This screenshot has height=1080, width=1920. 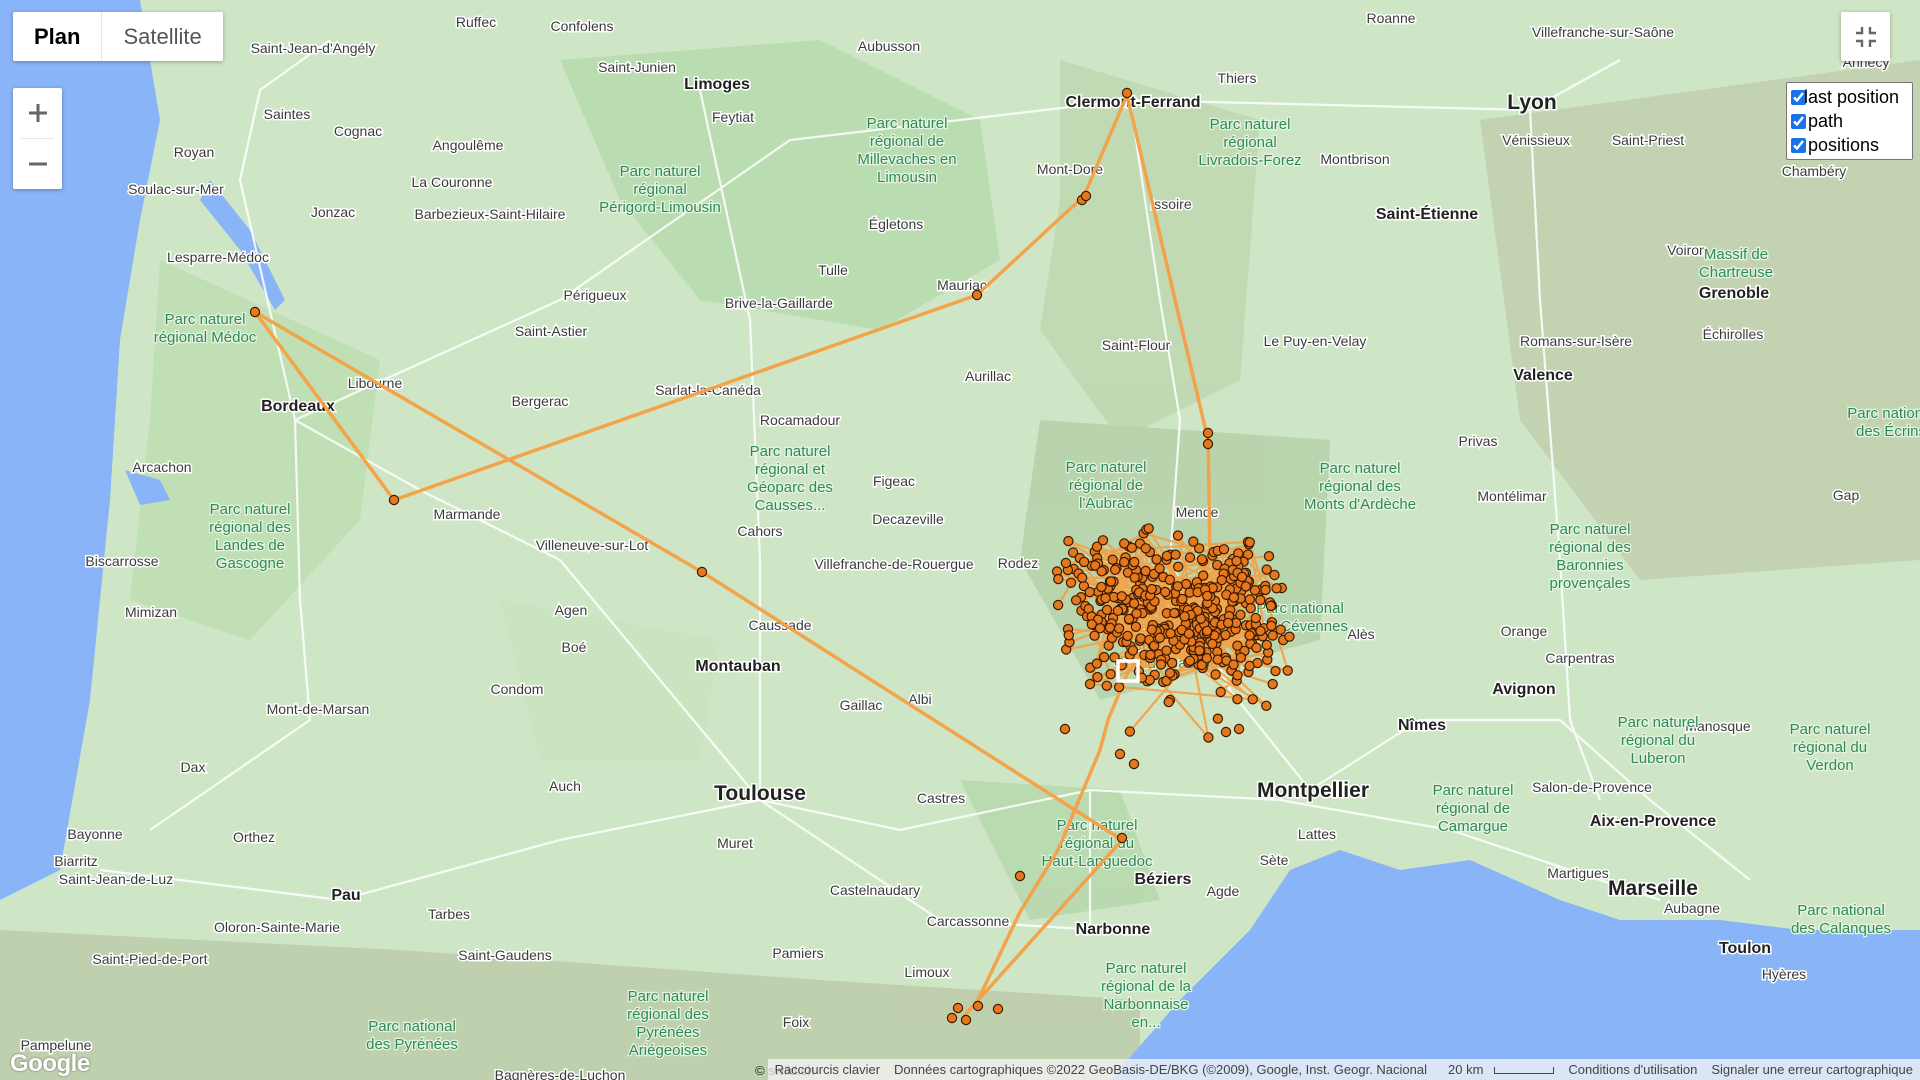 I want to click on google-logo: Google, so click(x=50, y=1064).